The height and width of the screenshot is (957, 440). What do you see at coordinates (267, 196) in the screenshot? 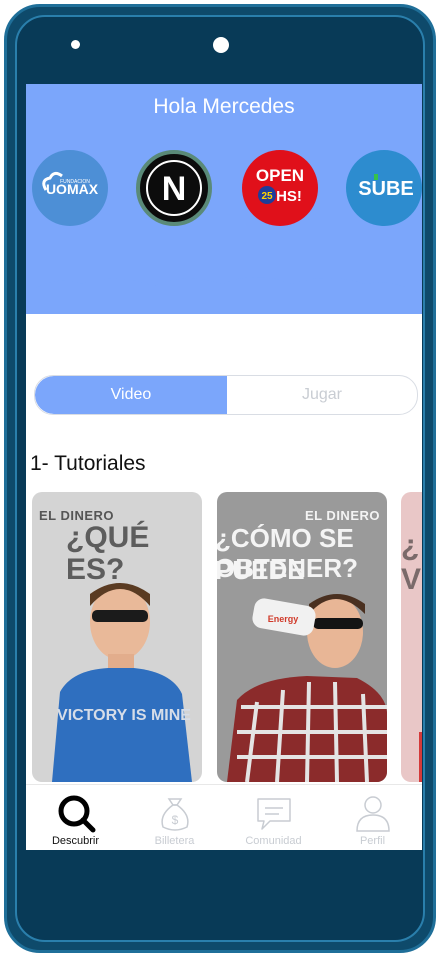
I see `open-badge-25: 25` at bounding box center [267, 196].